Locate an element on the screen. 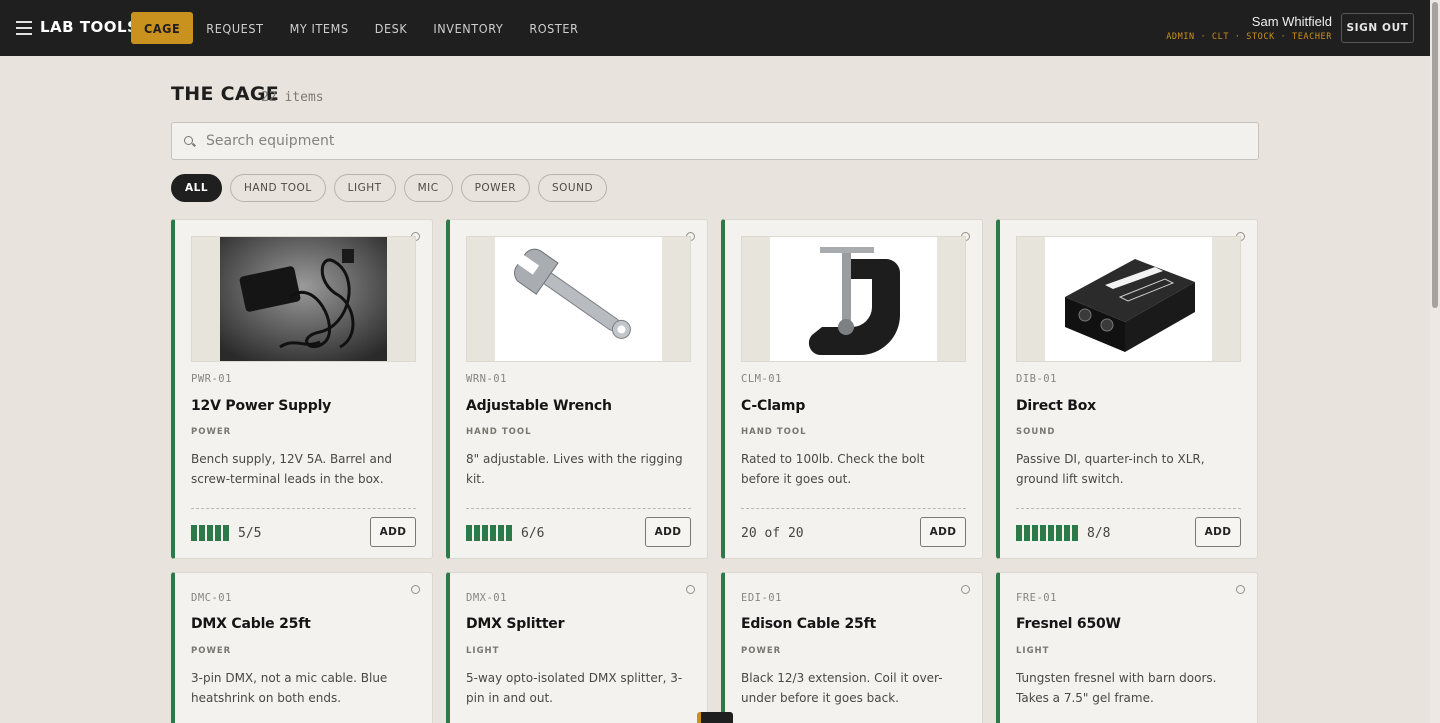 The image size is (1440, 723). stock-count: 6/6 is located at coordinates (533, 533).